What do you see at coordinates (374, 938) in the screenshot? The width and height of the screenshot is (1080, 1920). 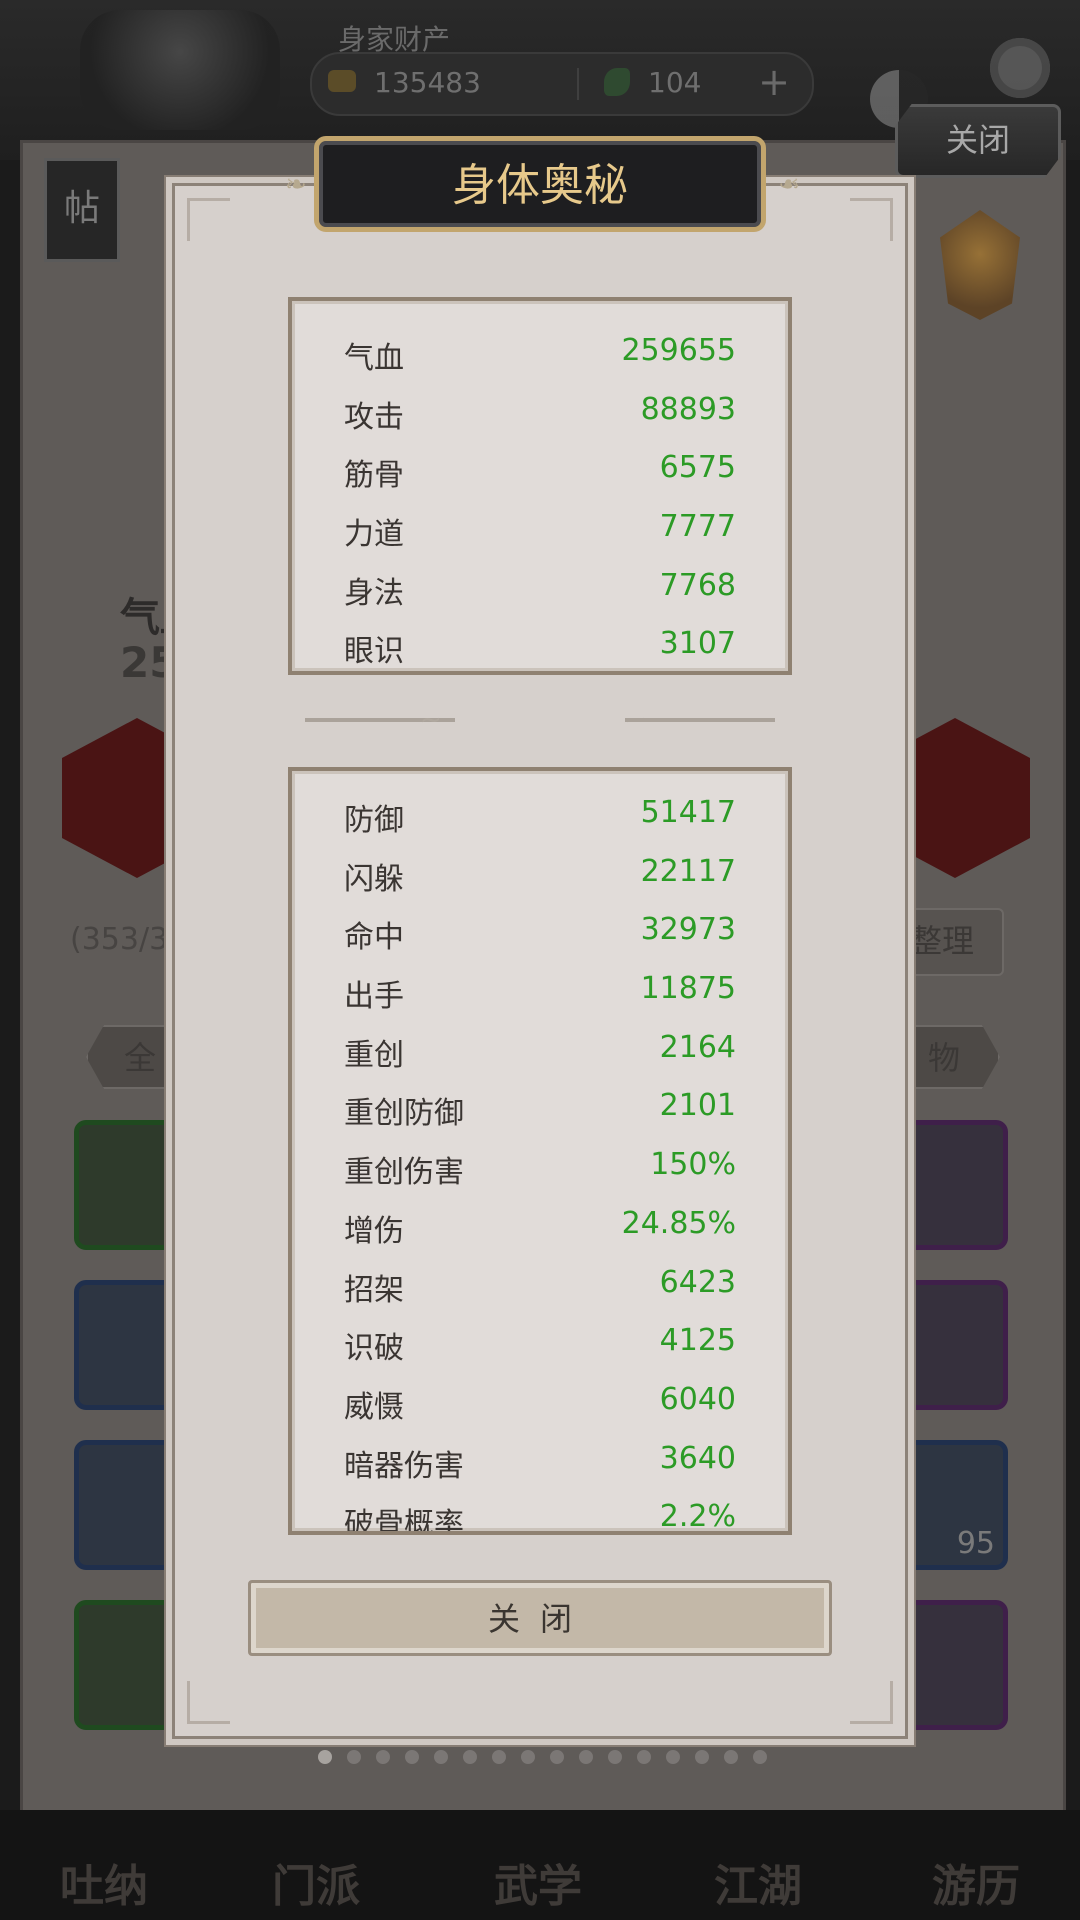 I see `stat-name: 命中` at bounding box center [374, 938].